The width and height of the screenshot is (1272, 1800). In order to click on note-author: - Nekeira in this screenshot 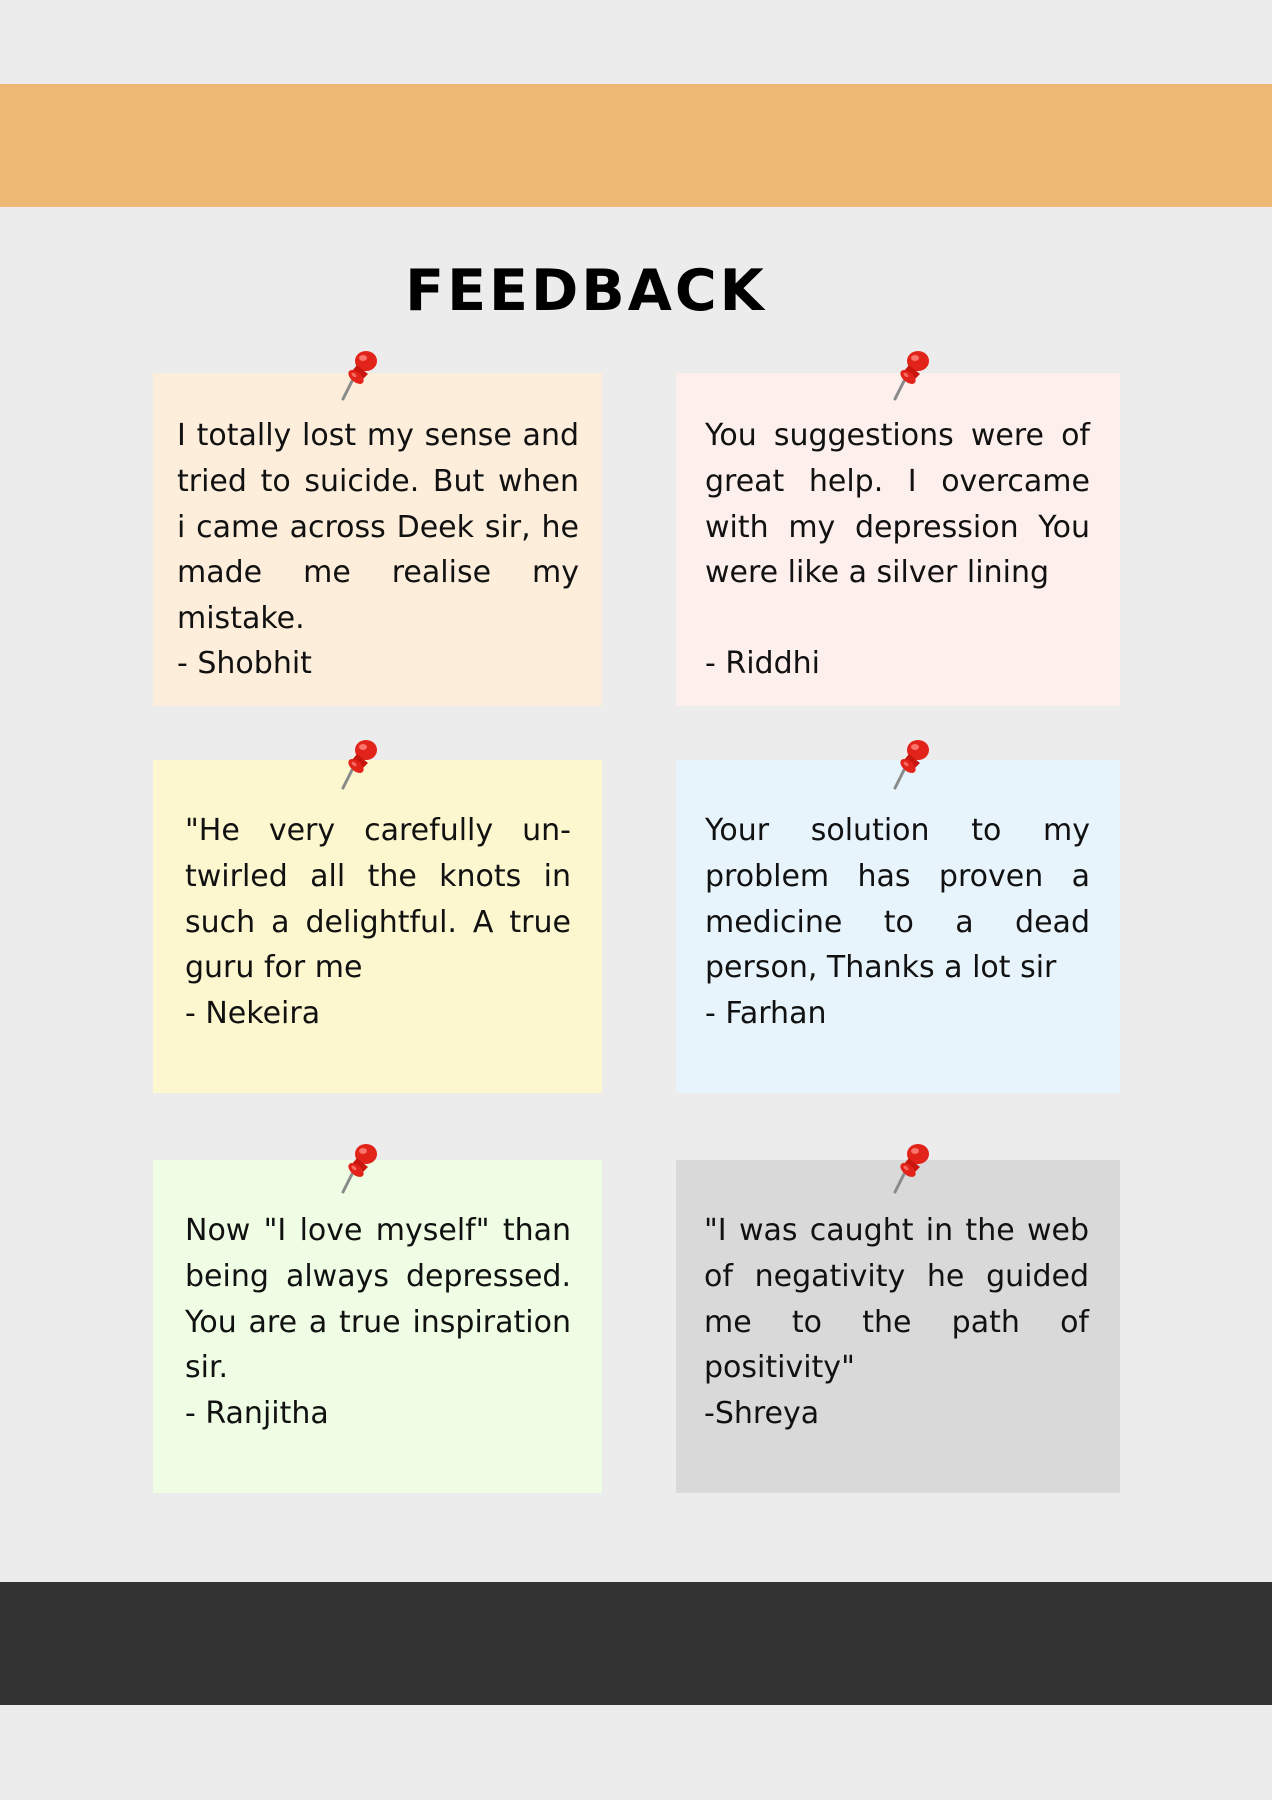, I will do `click(253, 1013)`.